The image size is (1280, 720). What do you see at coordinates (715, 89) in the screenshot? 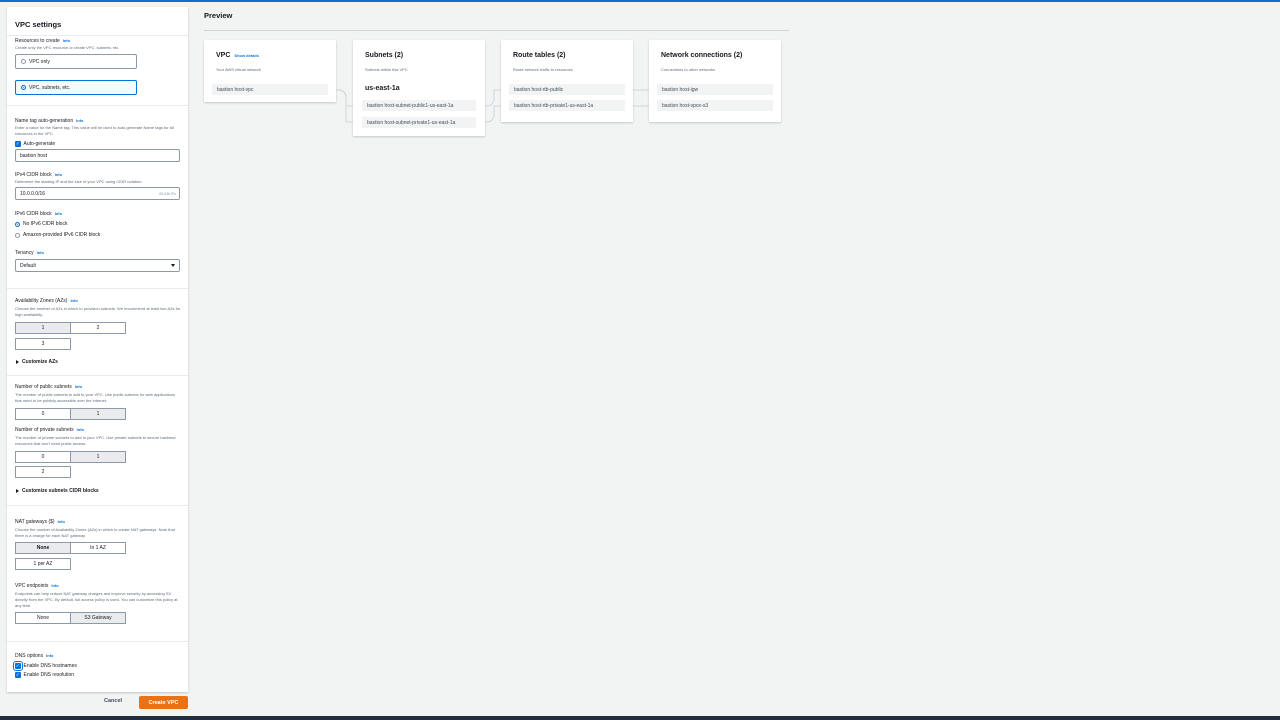
I see `igw-item: bastion host-igw` at bounding box center [715, 89].